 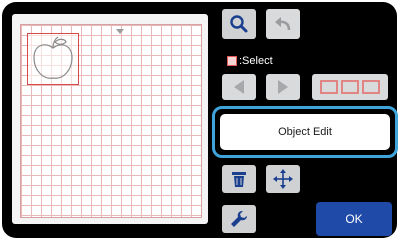 What do you see at coordinates (120, 31) in the screenshot?
I see `mat-center-marker` at bounding box center [120, 31].